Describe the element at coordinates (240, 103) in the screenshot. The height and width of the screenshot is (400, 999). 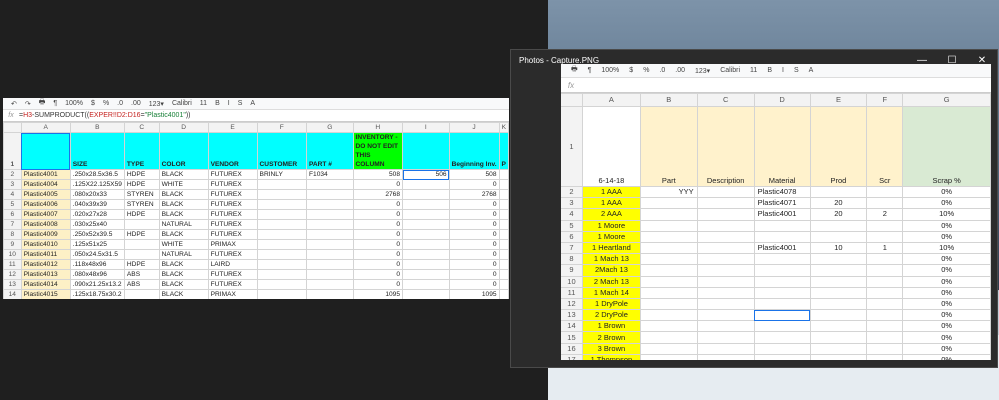
I see `toolbar-item: S` at that location.